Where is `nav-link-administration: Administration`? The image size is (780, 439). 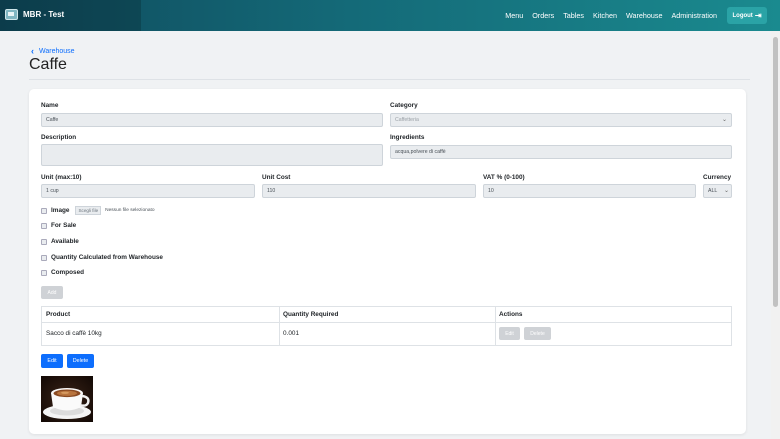
nav-link-administration: Administration is located at coordinates (694, 15).